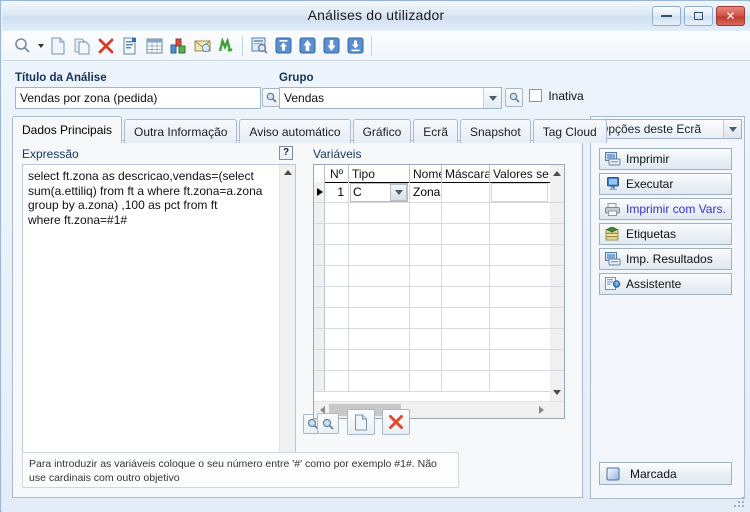 Image resolution: width=750 pixels, height=512 pixels. I want to click on grid-scroll-track, so click(557, 192).